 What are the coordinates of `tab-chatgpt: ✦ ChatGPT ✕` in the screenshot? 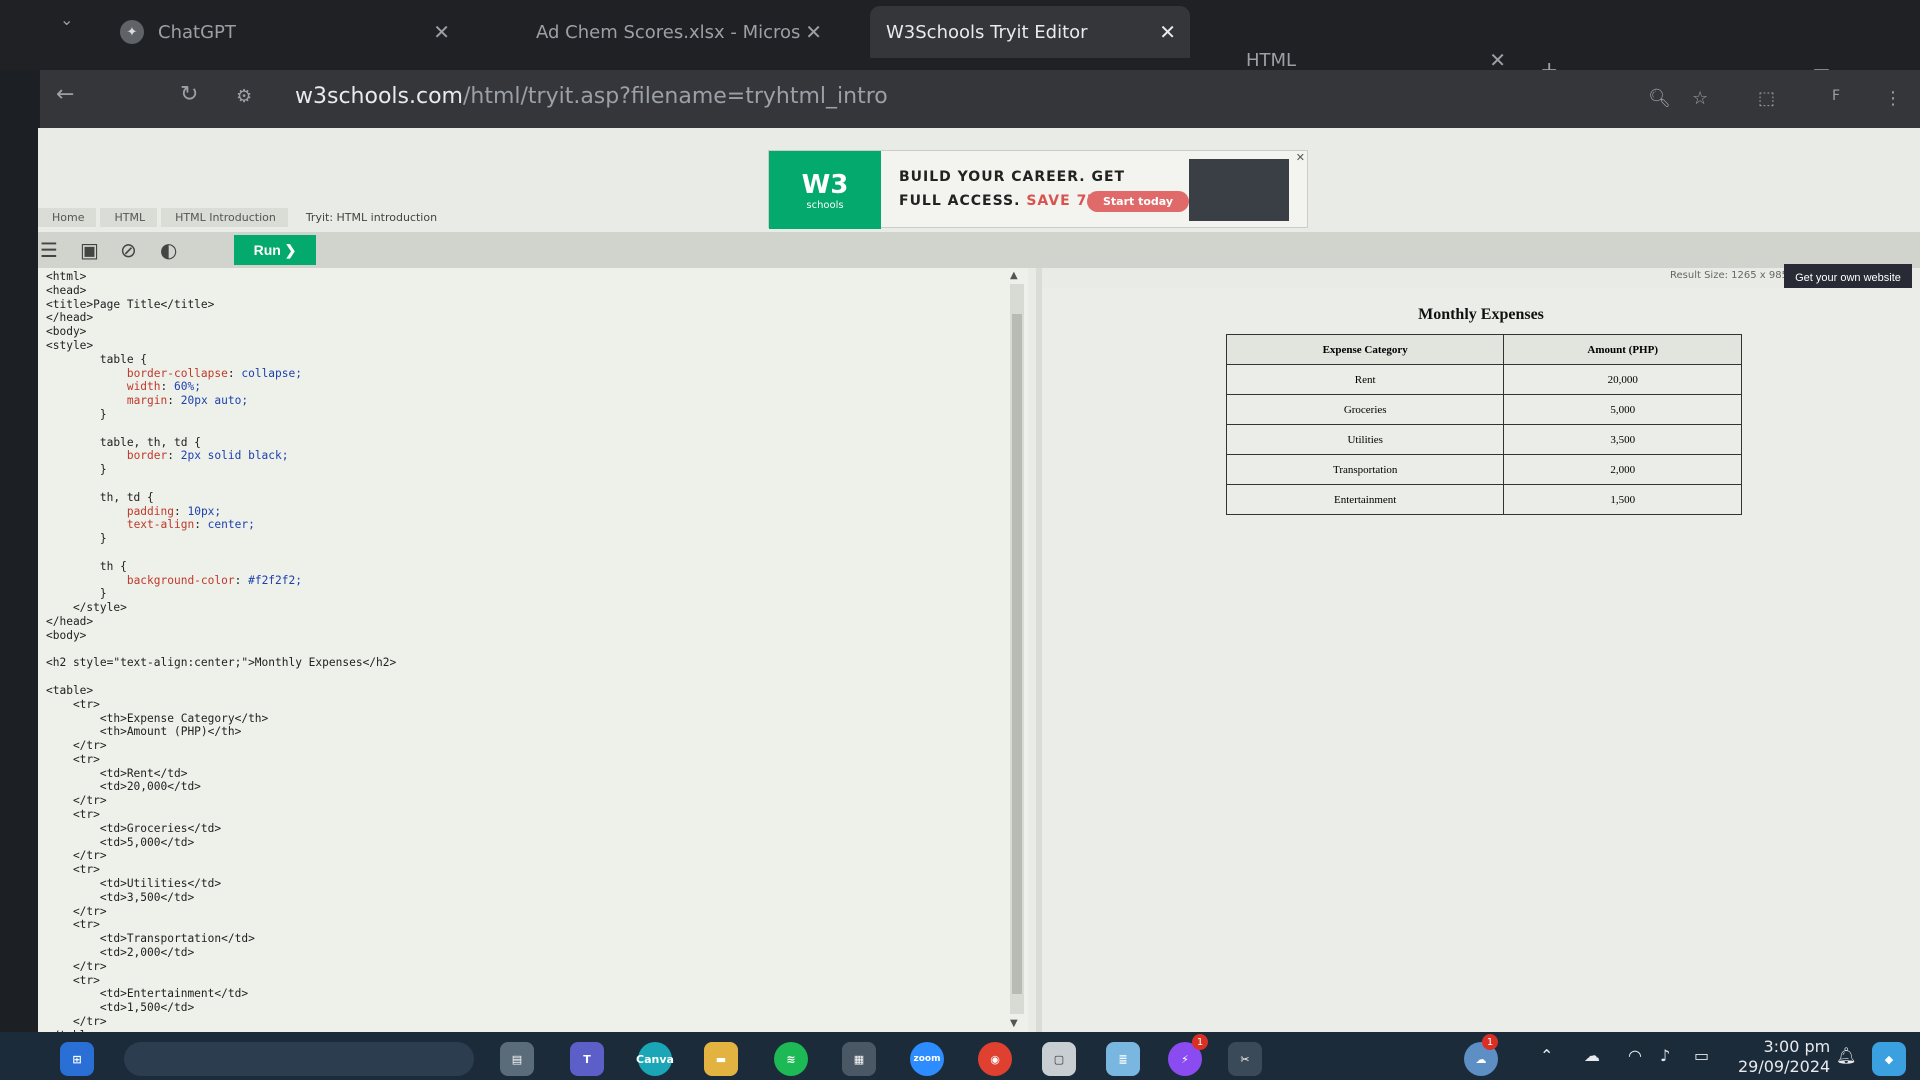 It's located at (284, 32).